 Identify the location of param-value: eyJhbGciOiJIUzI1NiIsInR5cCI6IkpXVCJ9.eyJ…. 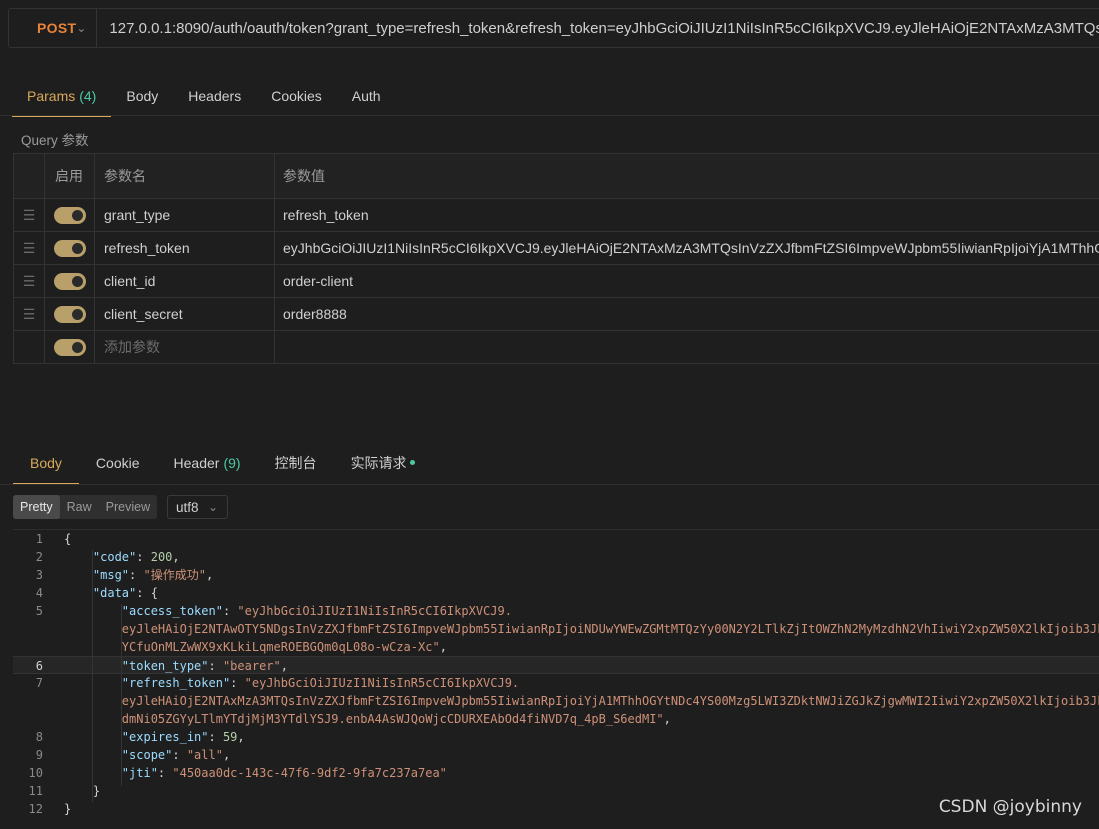
(687, 248).